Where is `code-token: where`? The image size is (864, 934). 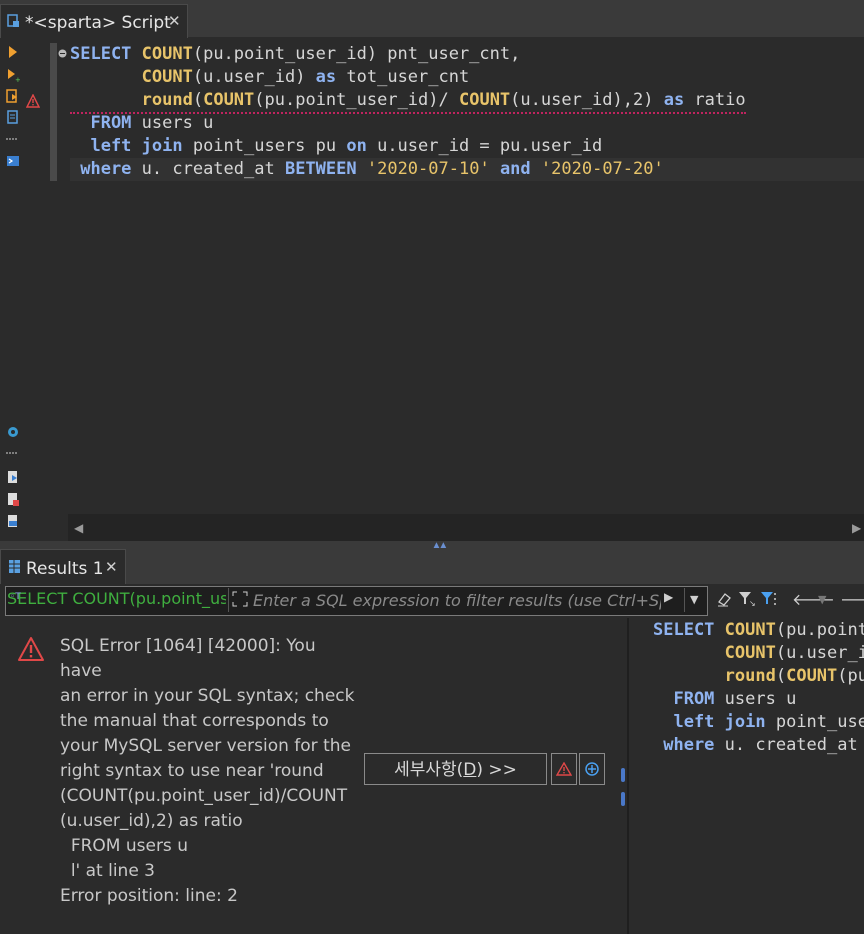
code-token: where is located at coordinates (689, 745).